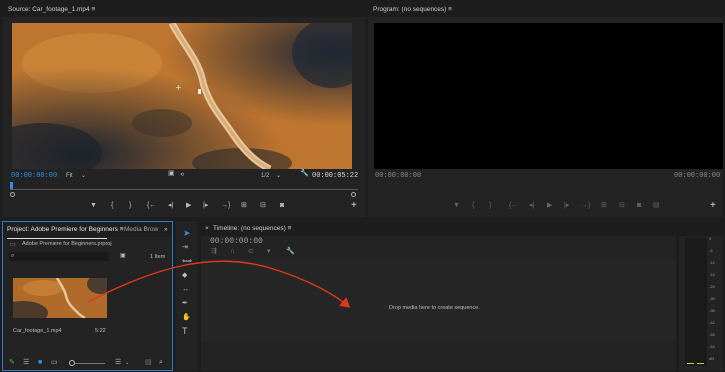 This screenshot has height=372, width=725. I want to click on freeform-view-icon: ▭, so click(54, 363).